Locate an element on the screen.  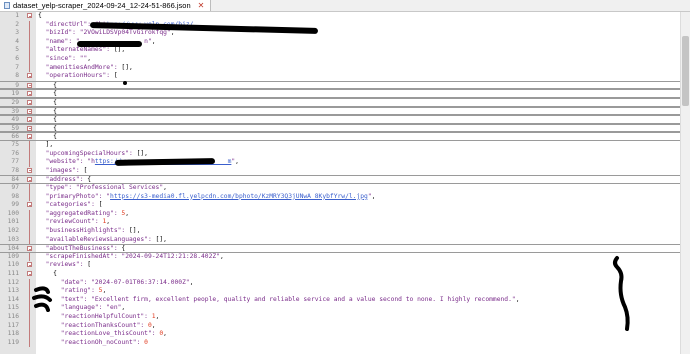
line-number: 113 is located at coordinates (13, 291).